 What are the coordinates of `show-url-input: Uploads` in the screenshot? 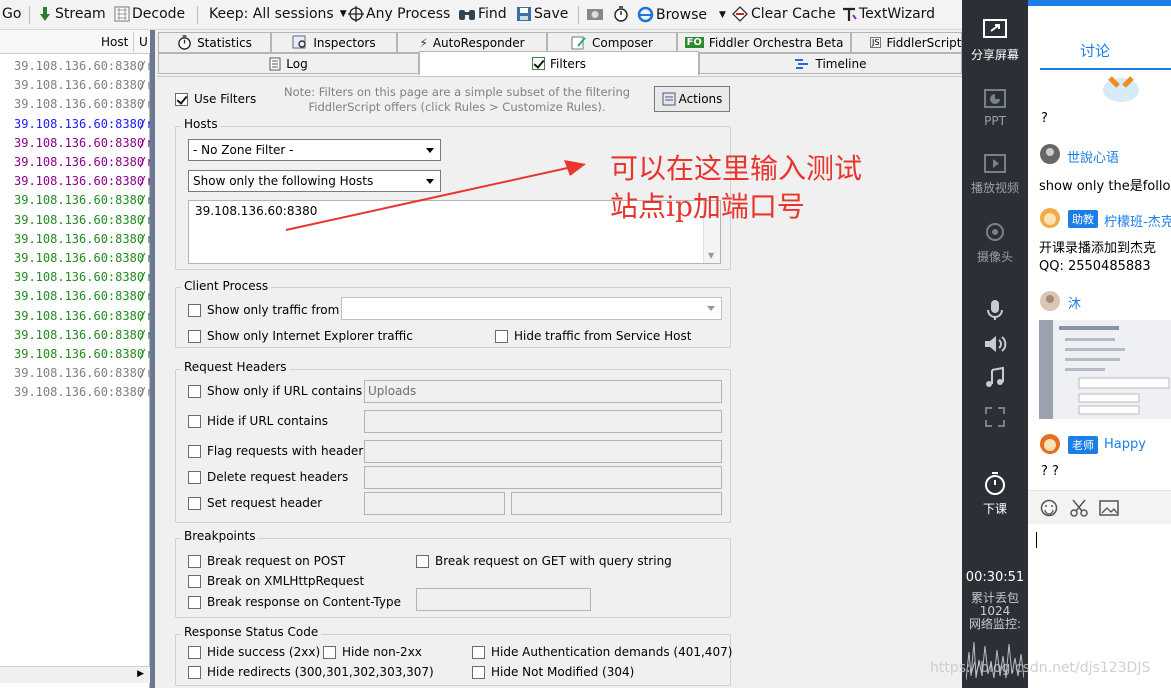 It's located at (543, 391).